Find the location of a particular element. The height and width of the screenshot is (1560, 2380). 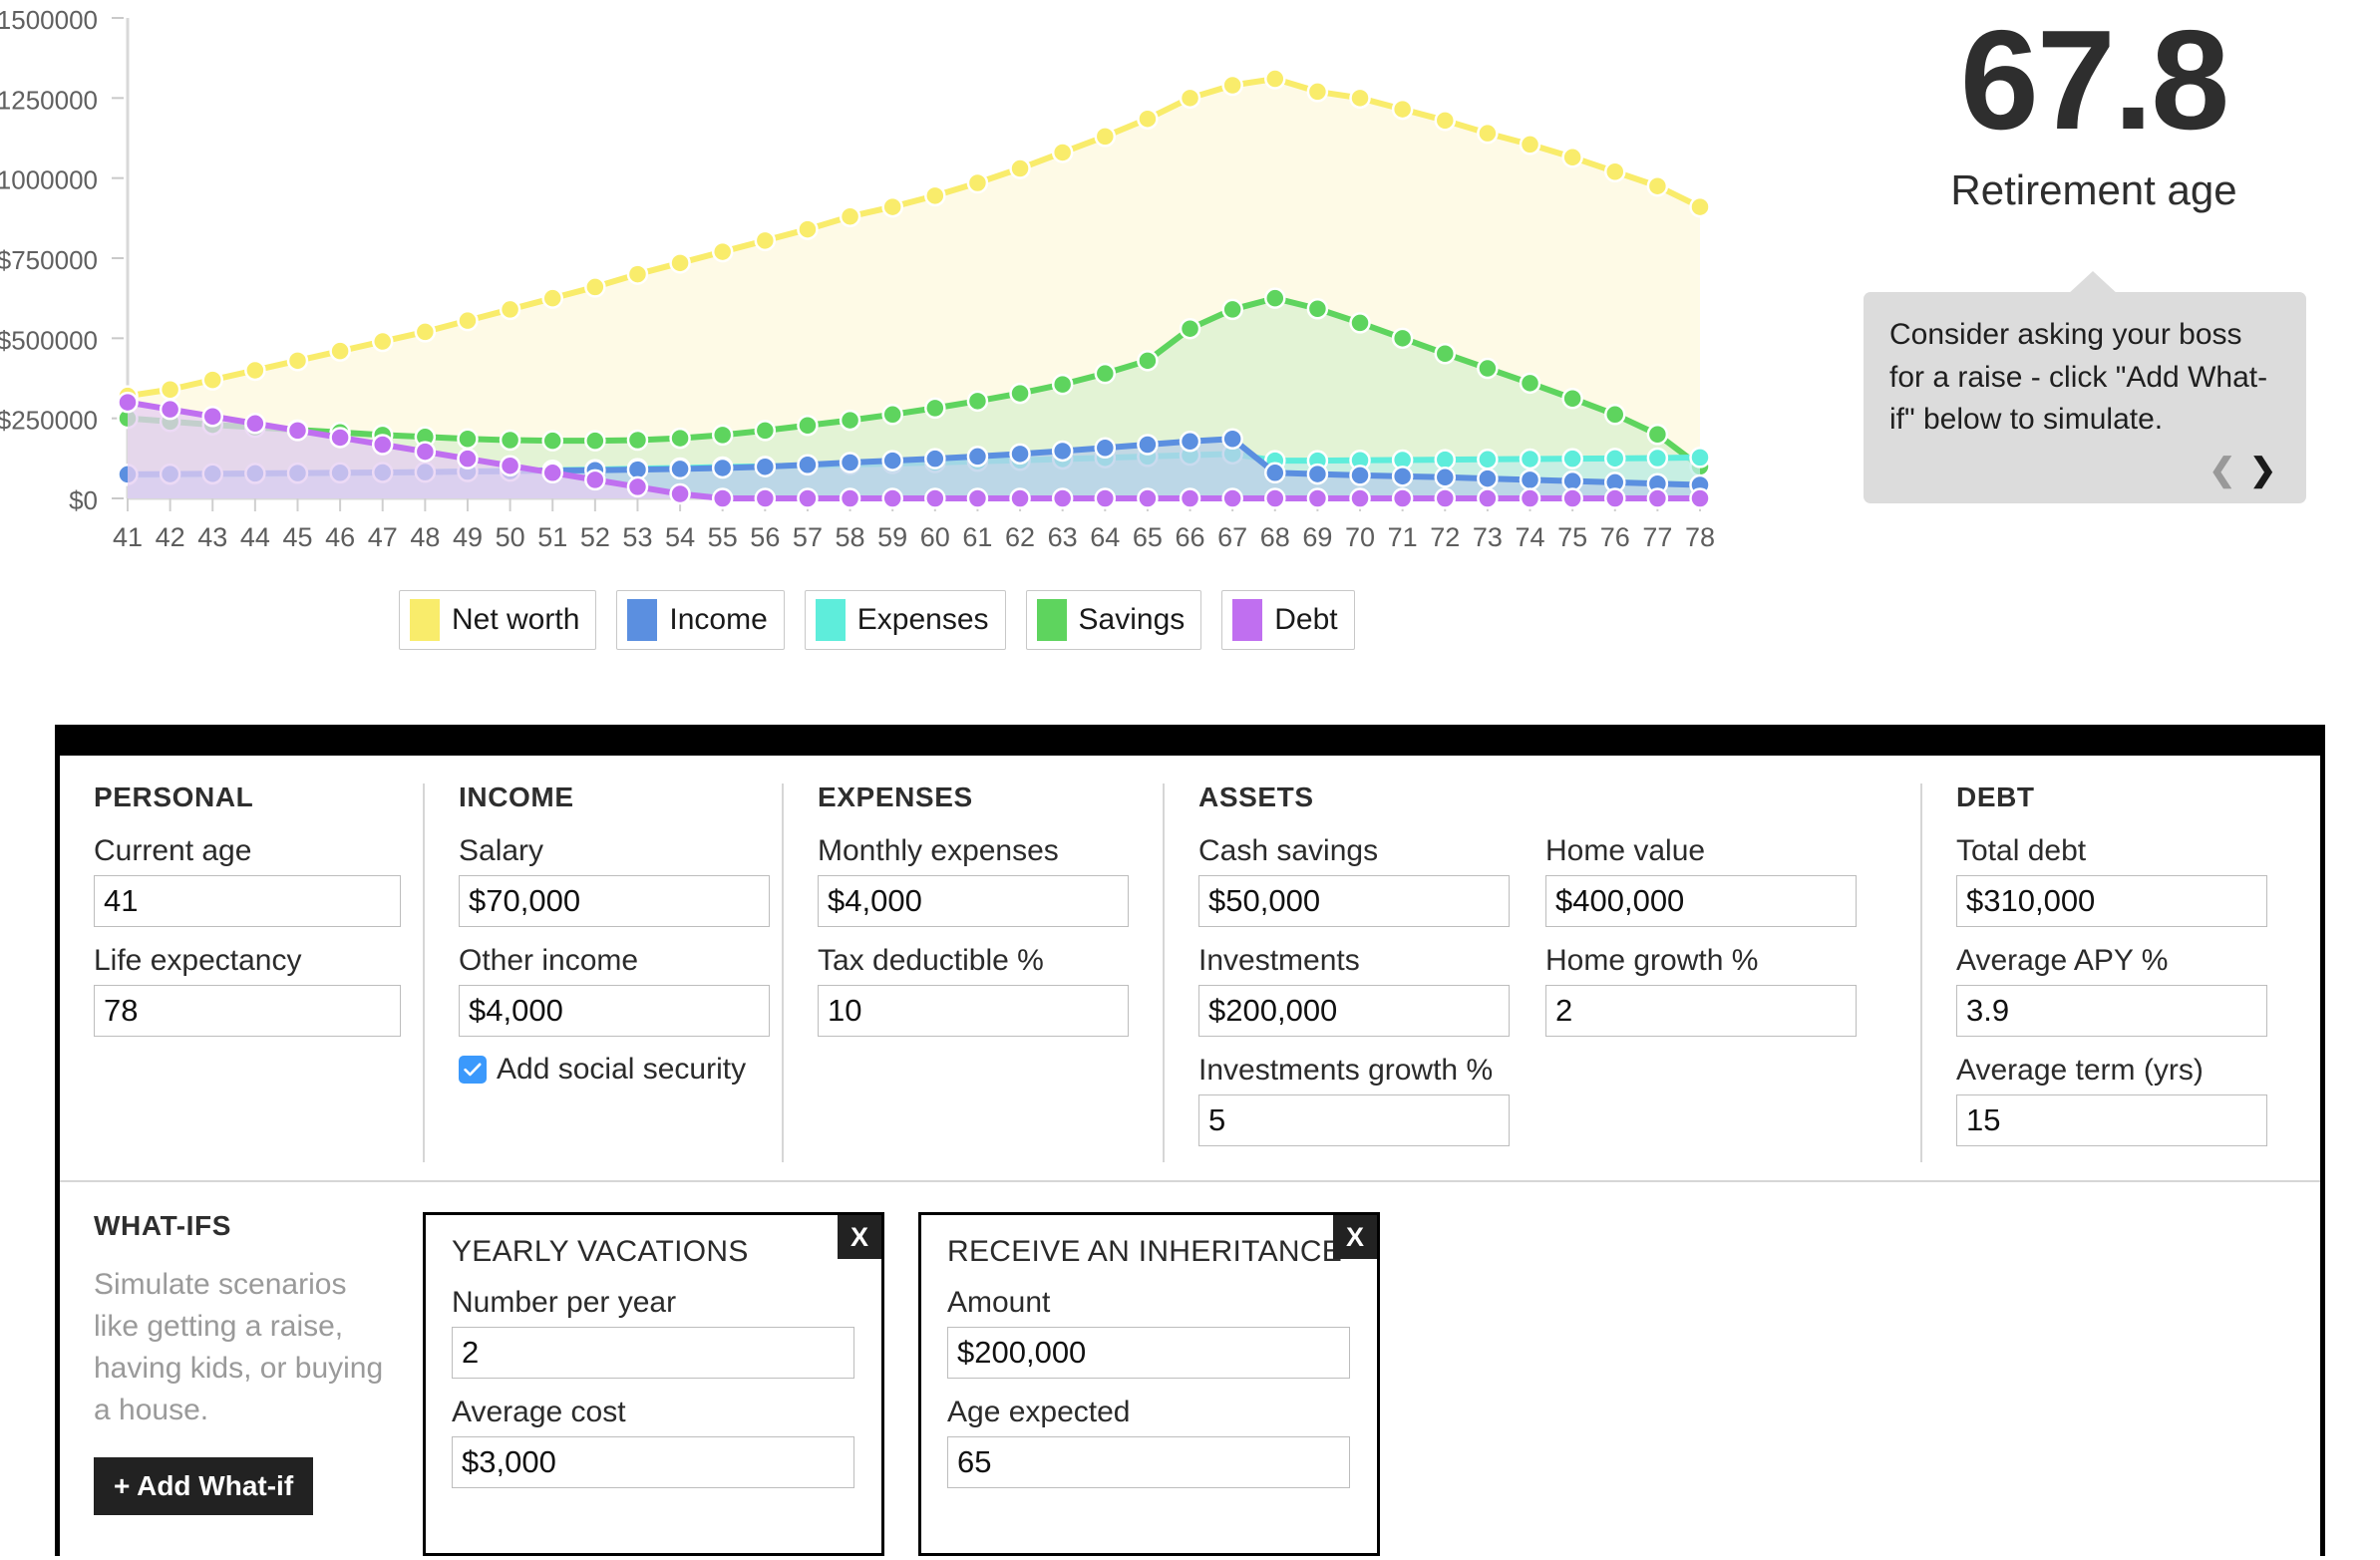

field-input: $50,000 is located at coordinates (1354, 901).